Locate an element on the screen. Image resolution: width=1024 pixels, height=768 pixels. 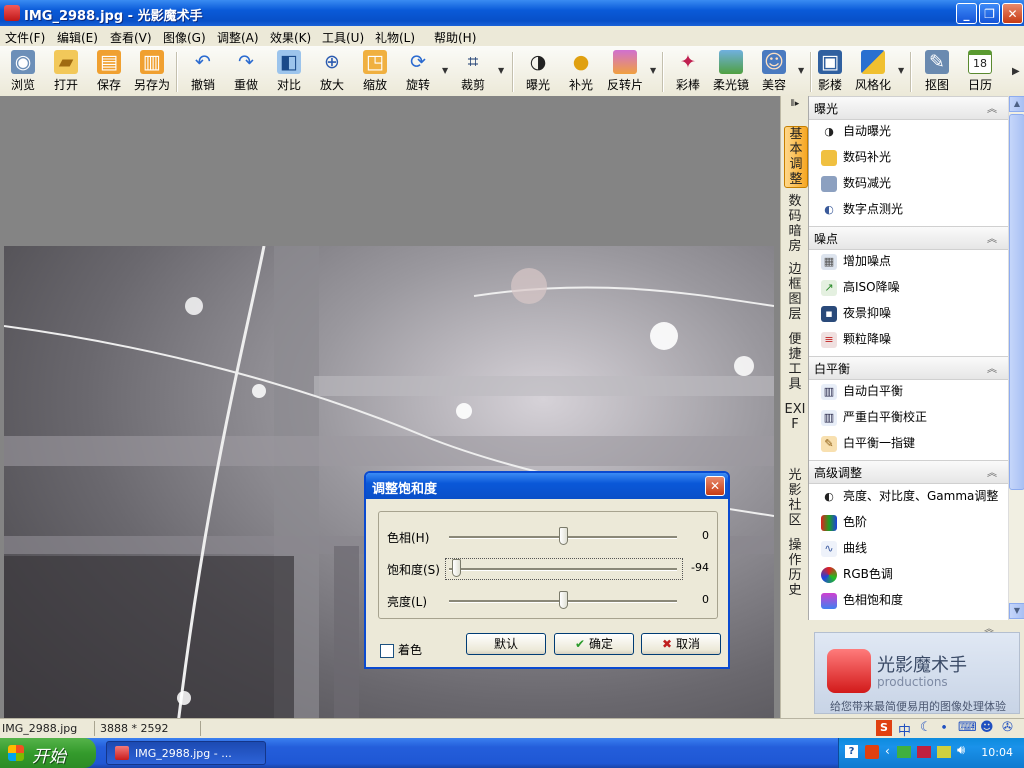
panel-item-digital-reduce: 数码减光 is located at coordinates (856, 185).